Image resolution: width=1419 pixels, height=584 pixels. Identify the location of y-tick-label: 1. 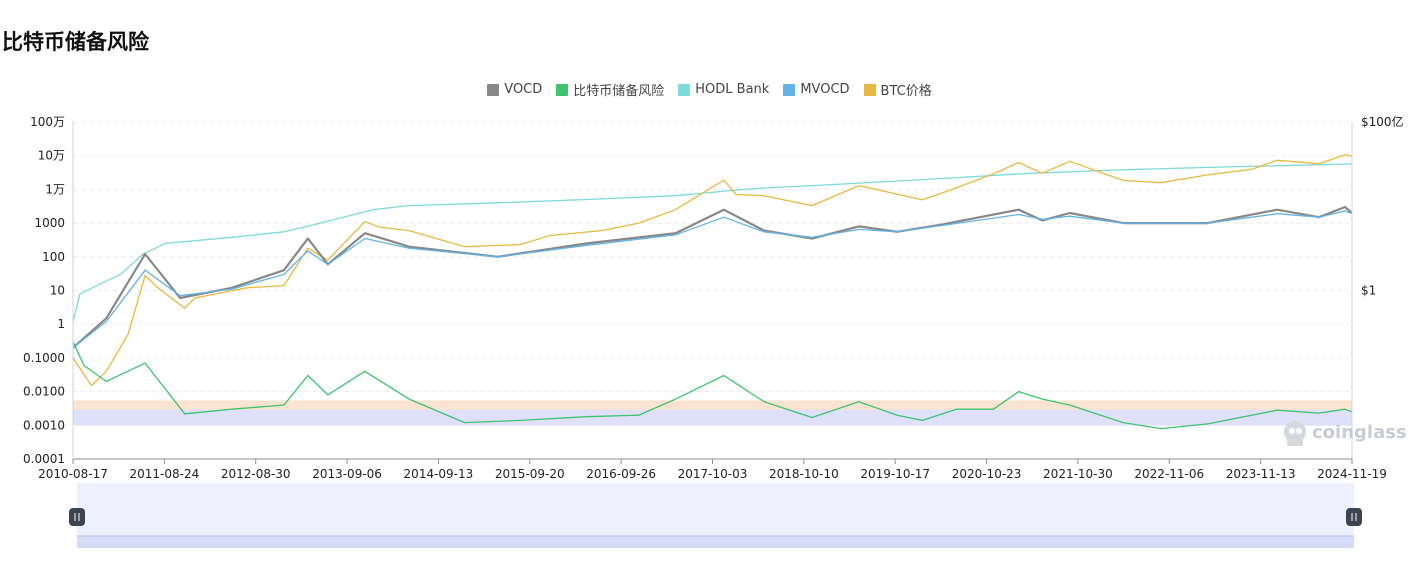
(61, 324).